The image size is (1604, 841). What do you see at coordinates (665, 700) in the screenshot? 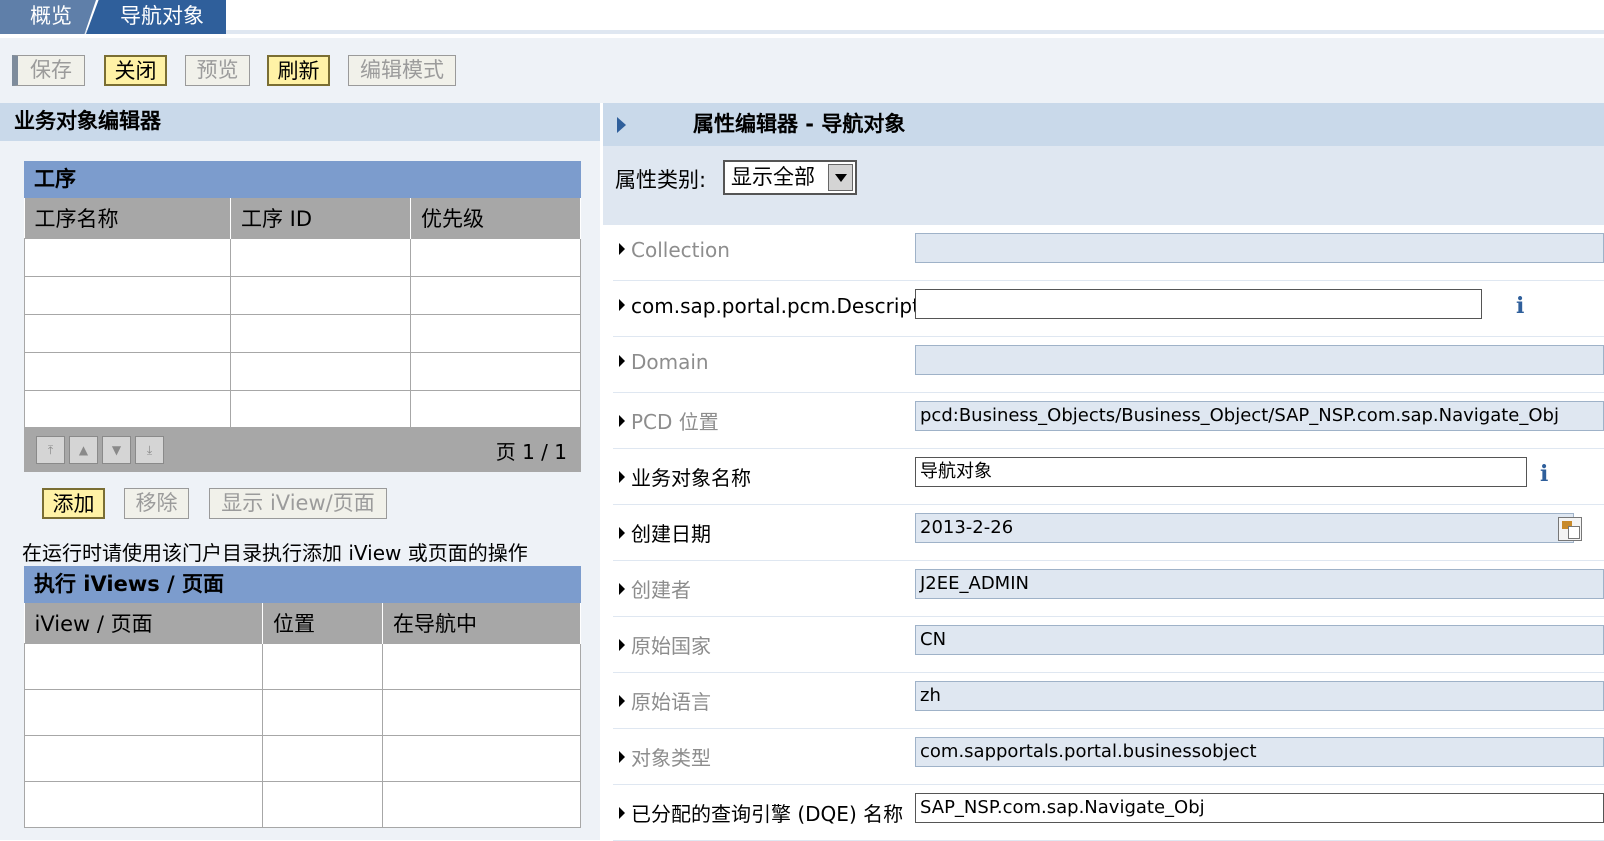
I see `property-label: 原始语言` at bounding box center [665, 700].